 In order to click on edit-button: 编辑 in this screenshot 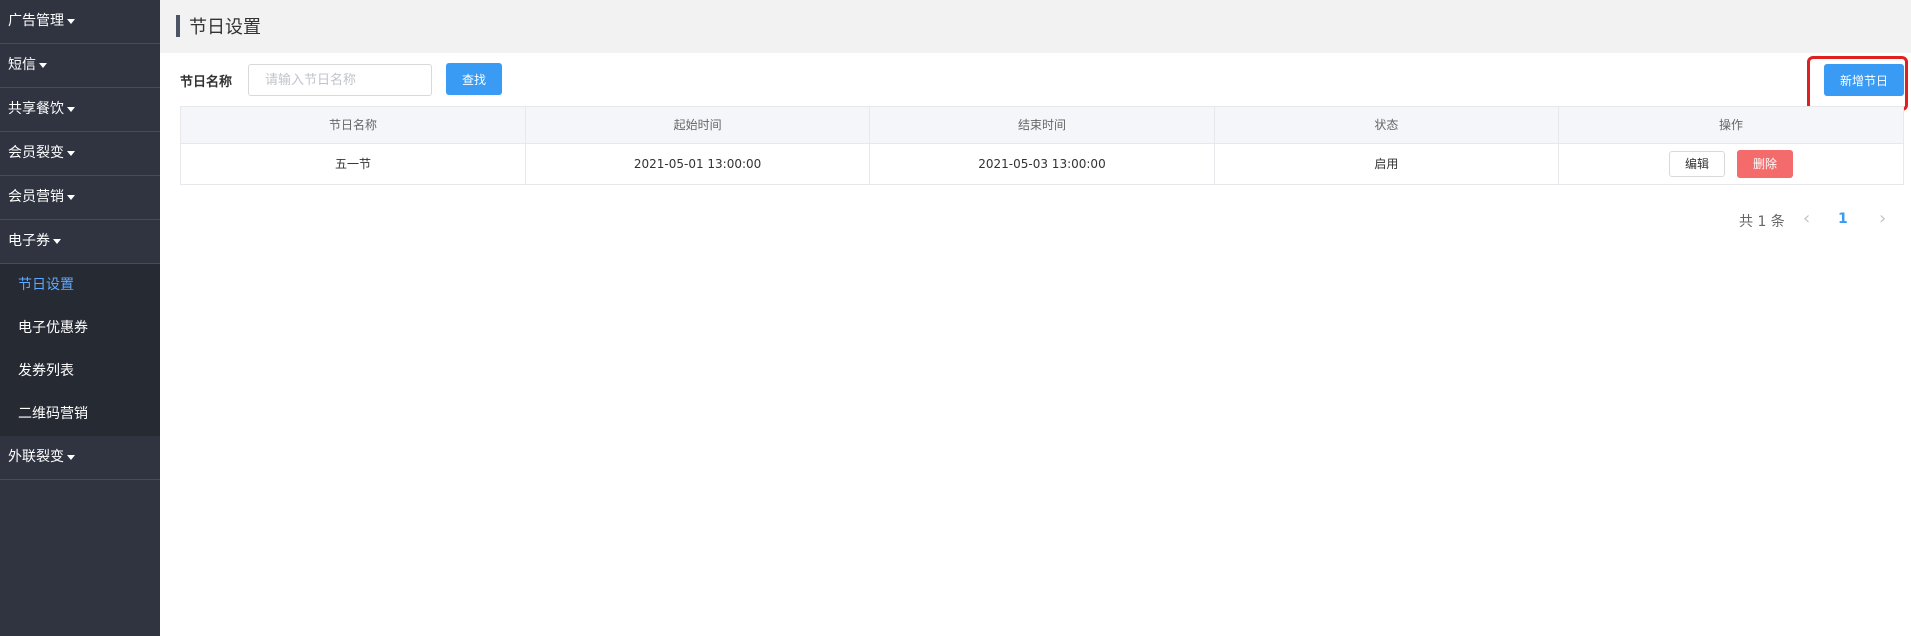, I will do `click(1697, 163)`.